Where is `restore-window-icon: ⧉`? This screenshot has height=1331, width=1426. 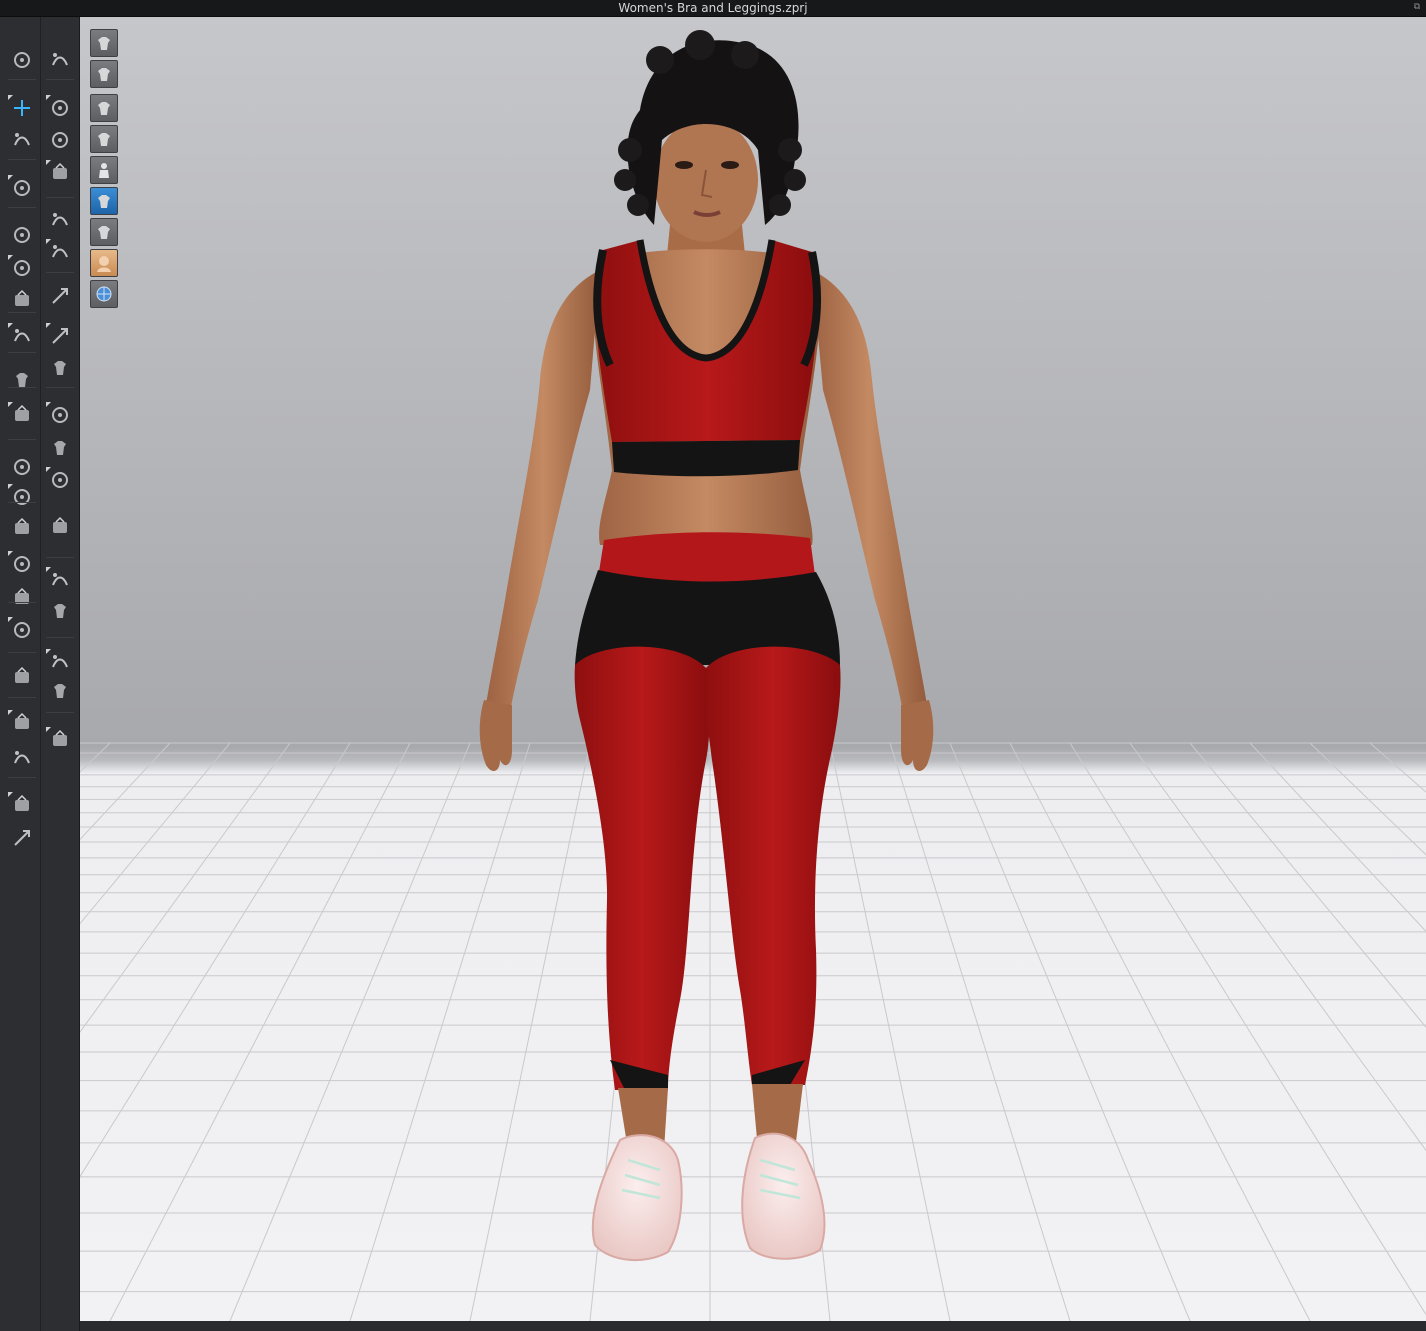 restore-window-icon: ⧉ is located at coordinates (1417, 7).